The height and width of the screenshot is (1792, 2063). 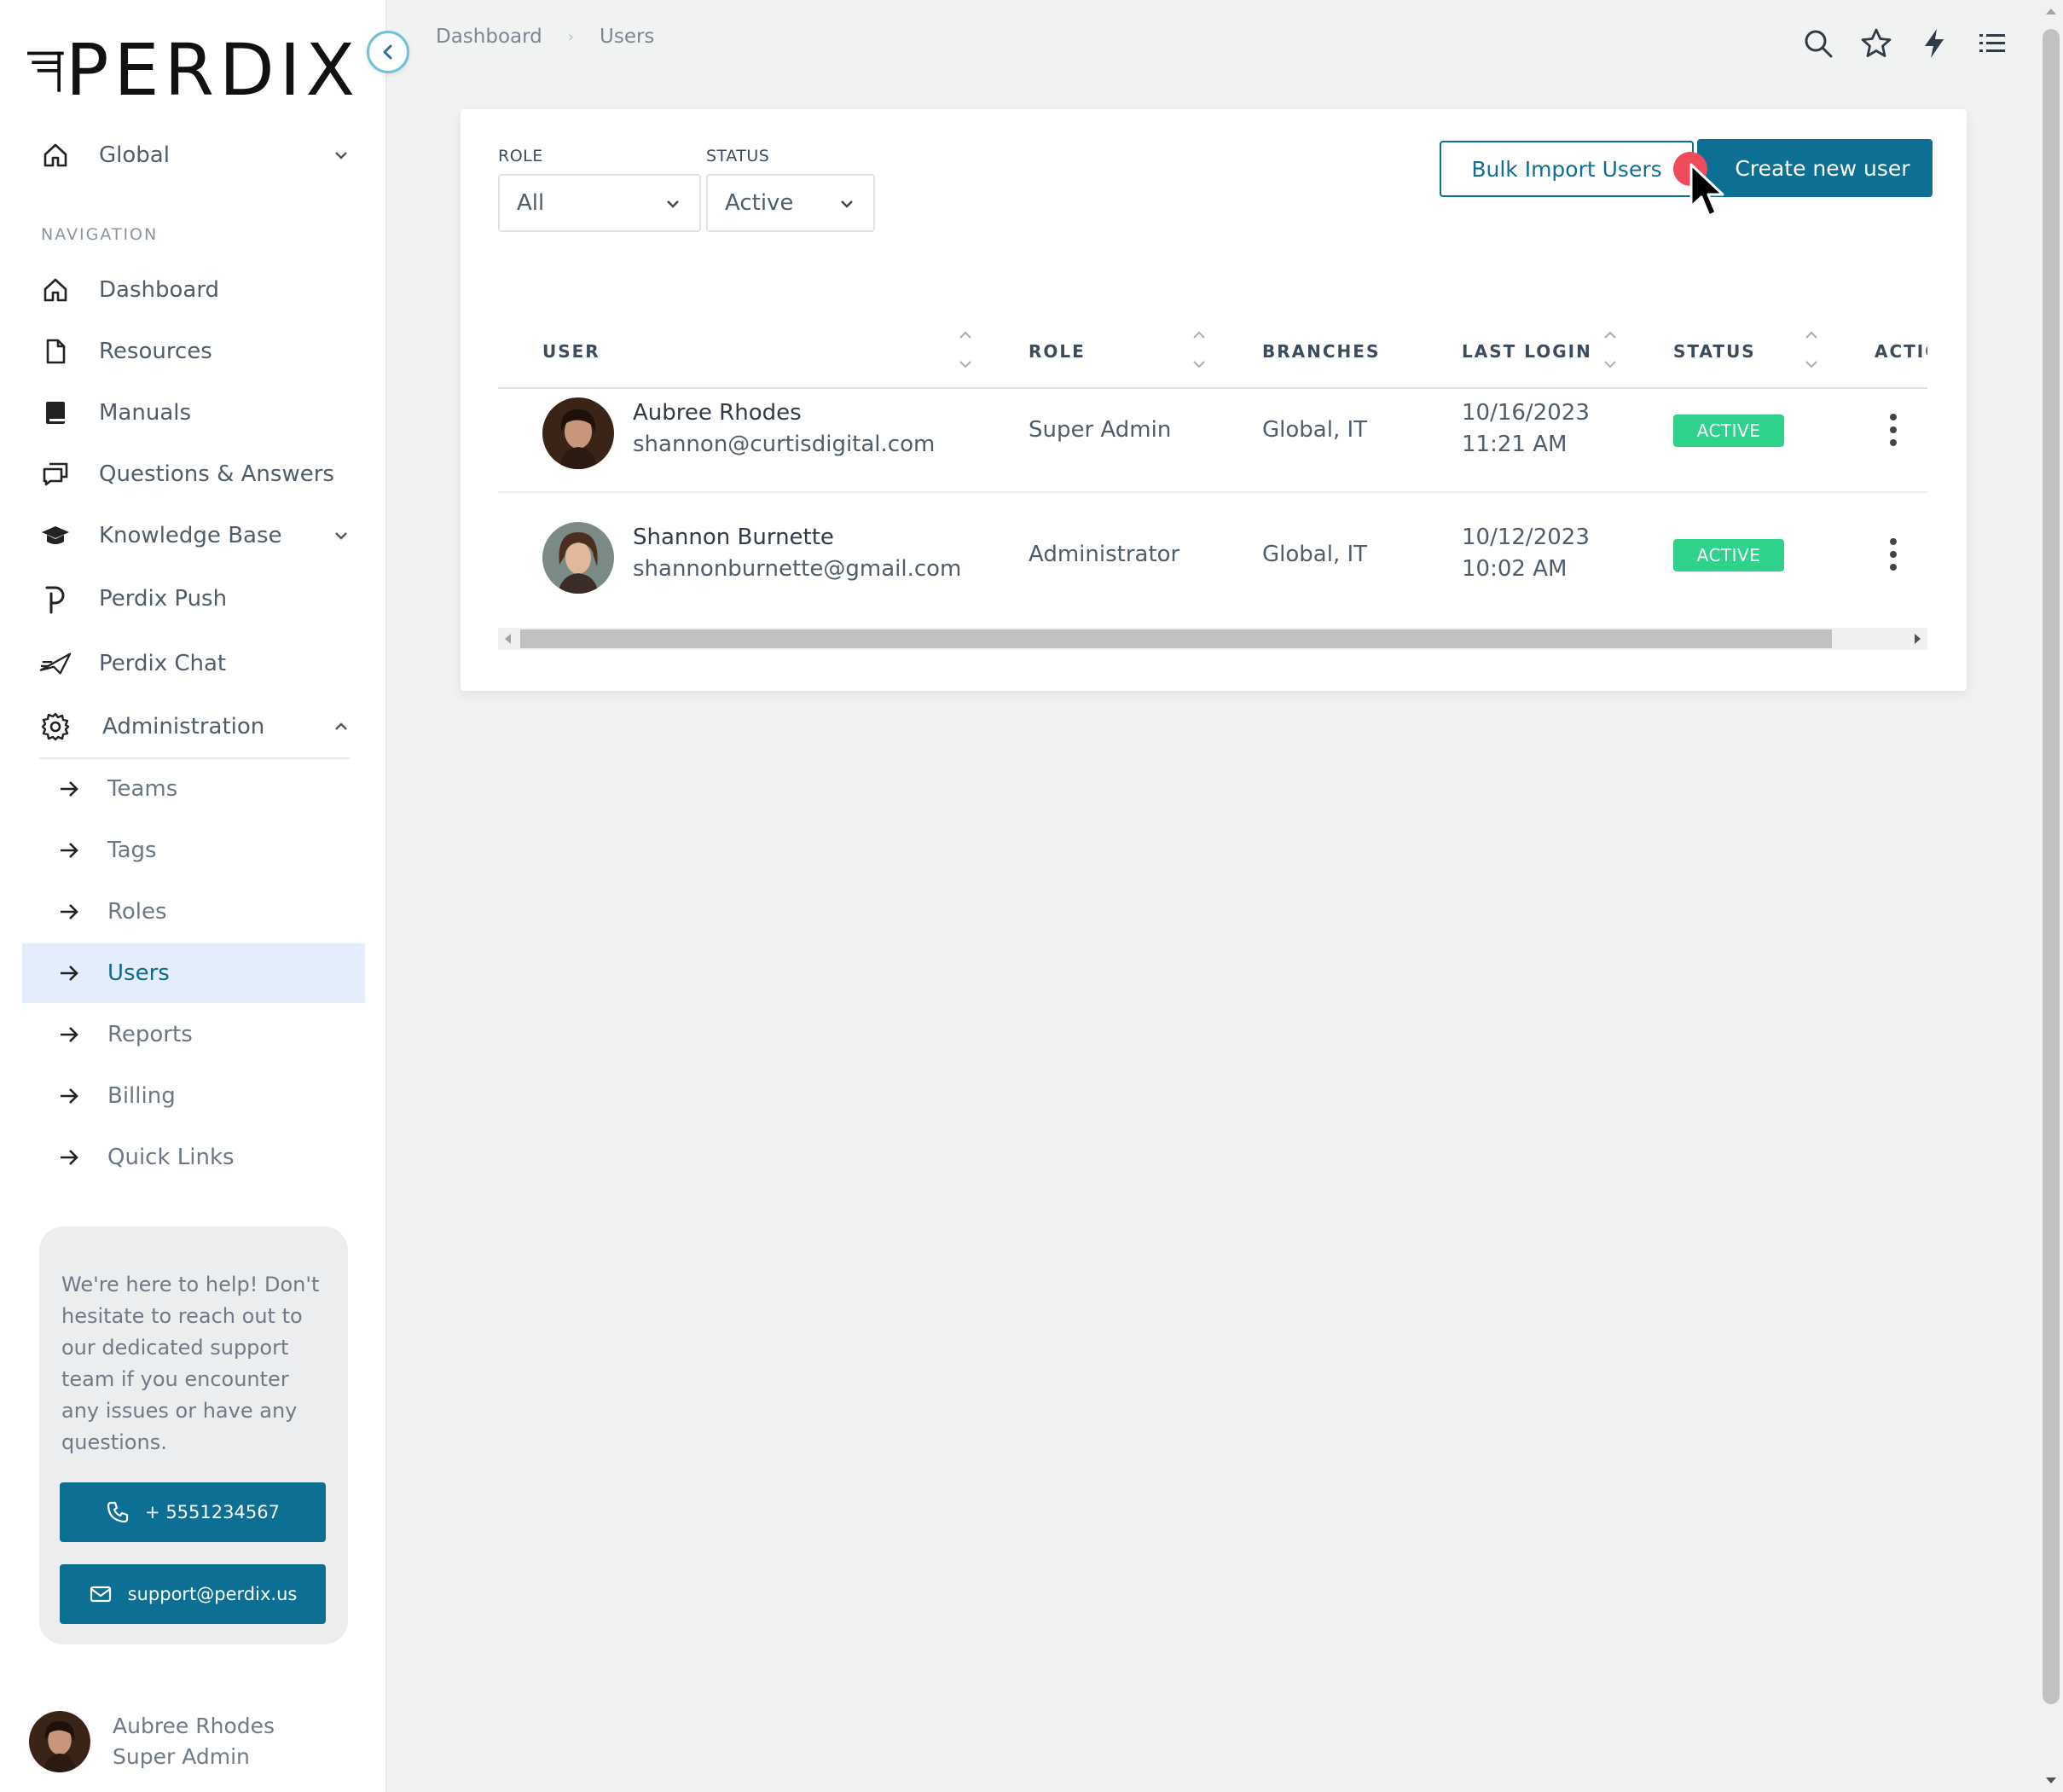 What do you see at coordinates (138, 973) in the screenshot?
I see `admin-item-label: Users` at bounding box center [138, 973].